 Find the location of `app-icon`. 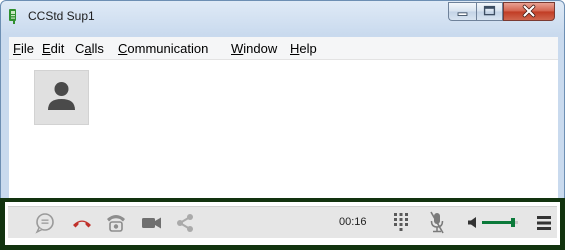

app-icon is located at coordinates (12, 16).